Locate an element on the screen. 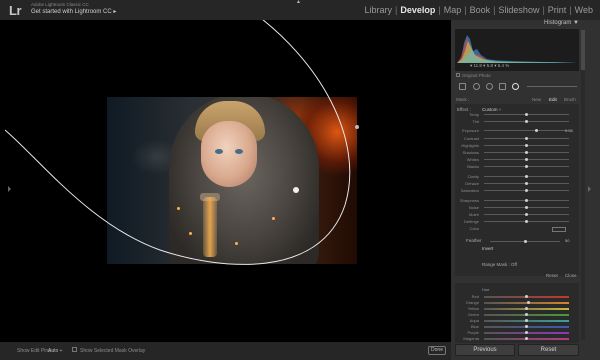 This screenshot has height=360, width=600. module-book: Book is located at coordinates (480, 10).